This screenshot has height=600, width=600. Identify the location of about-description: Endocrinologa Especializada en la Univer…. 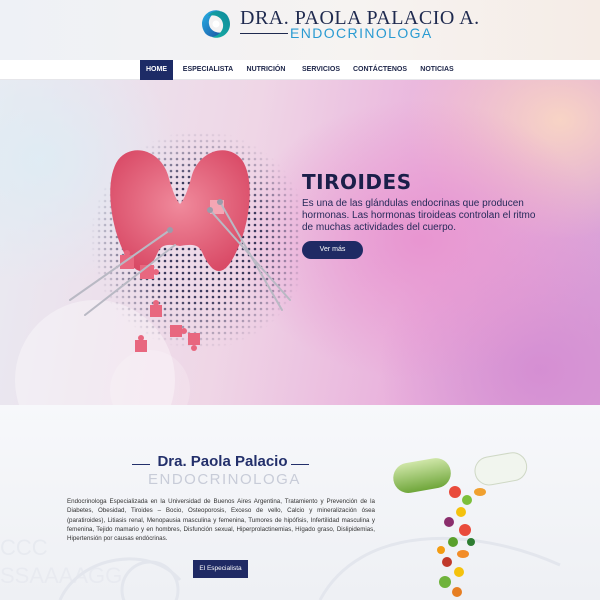
(221, 520).